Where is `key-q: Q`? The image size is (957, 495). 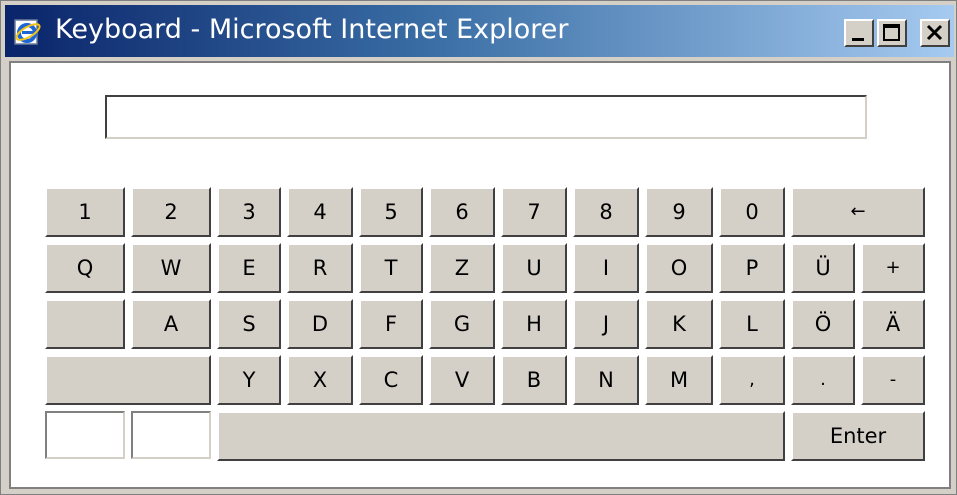
key-q: Q is located at coordinates (85, 268).